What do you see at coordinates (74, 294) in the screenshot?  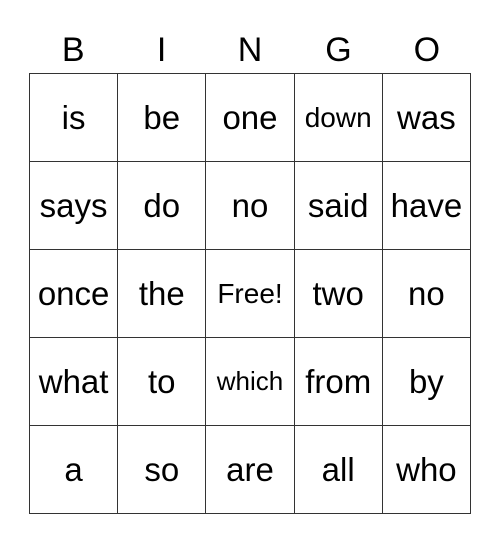 I see `bingo-cell: once` at bounding box center [74, 294].